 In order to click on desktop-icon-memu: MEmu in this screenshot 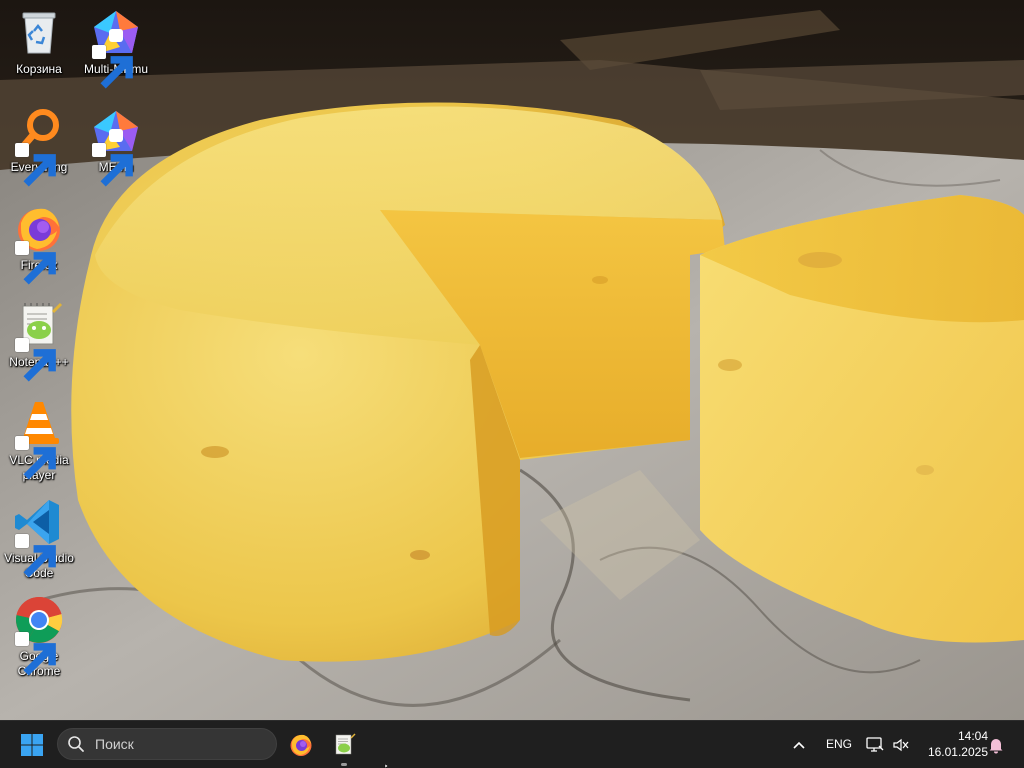, I will do `click(116, 149)`.